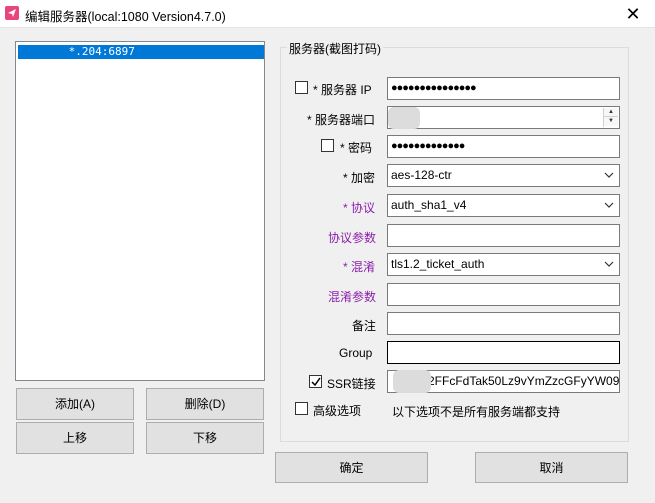  Describe the element at coordinates (301, 87) in the screenshot. I see `server-ip-checkbox` at that location.